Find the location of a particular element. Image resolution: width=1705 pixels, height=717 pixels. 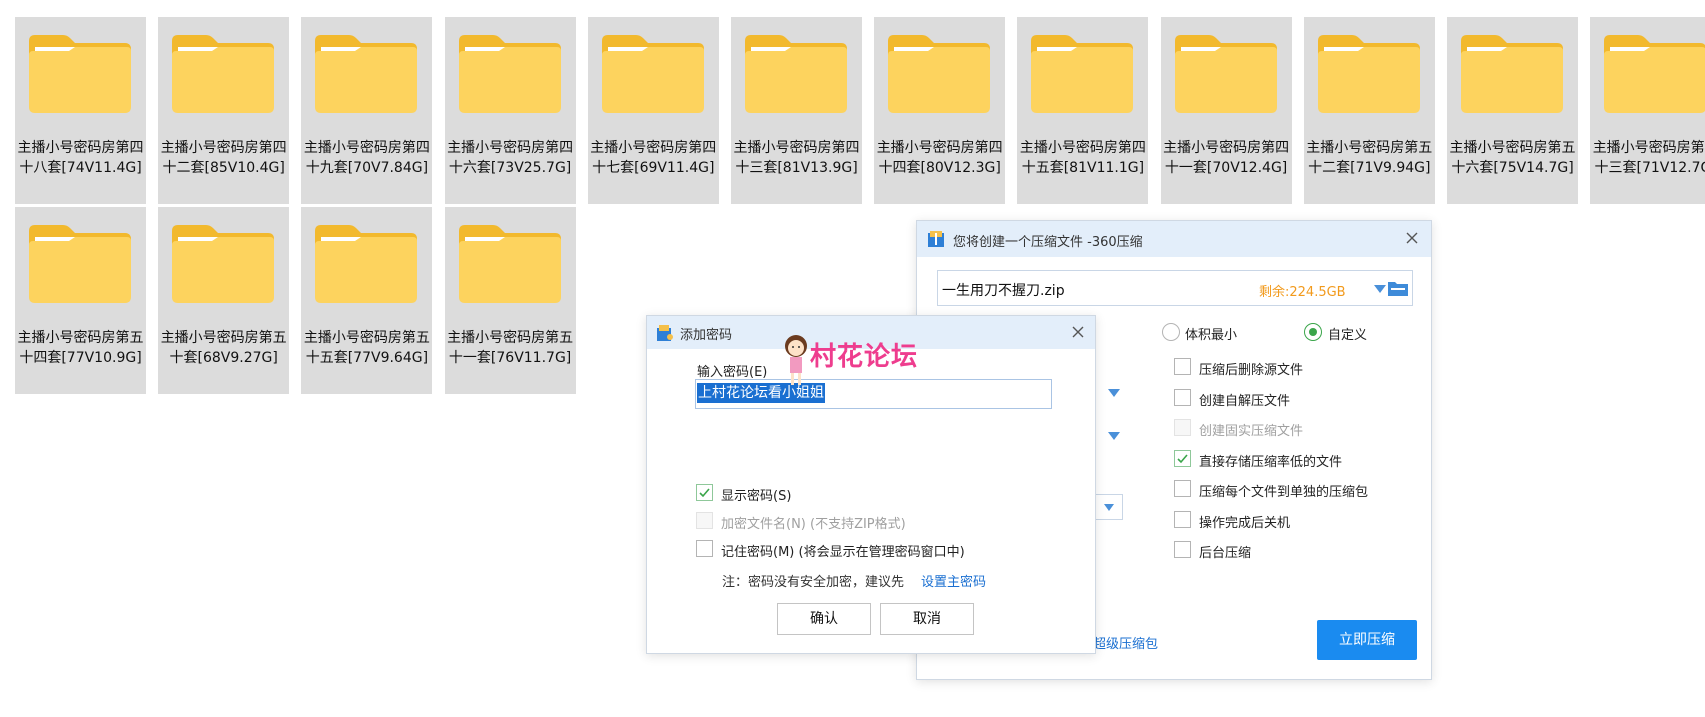

folder-item: 主播小号密码房第五十三套[71V12.7G] is located at coordinates (1647, 110).